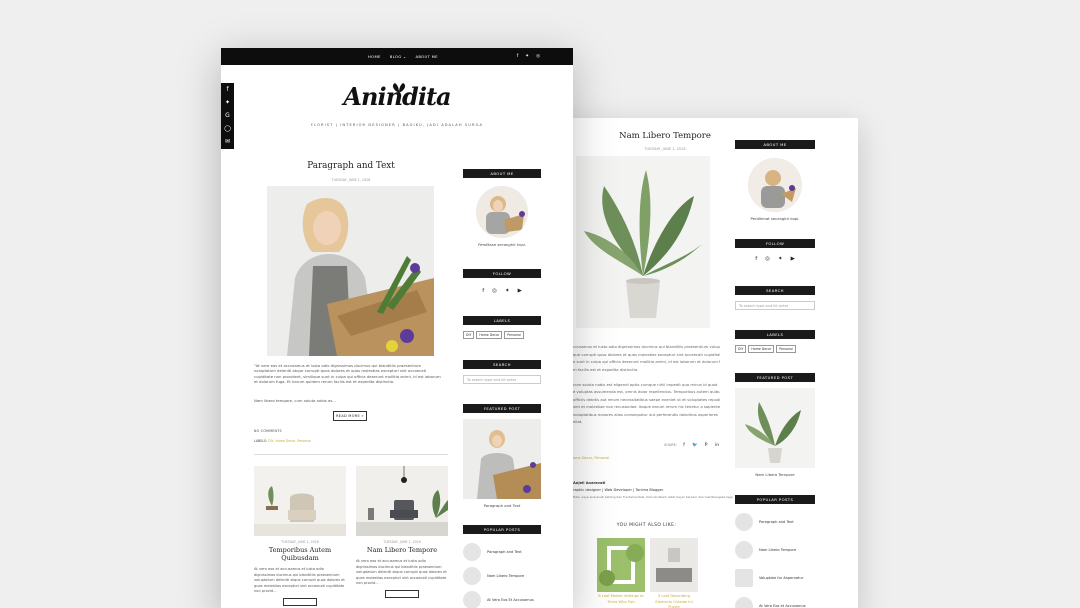 The height and width of the screenshot is (608, 1080). I want to click on post-image, so click(350, 271).